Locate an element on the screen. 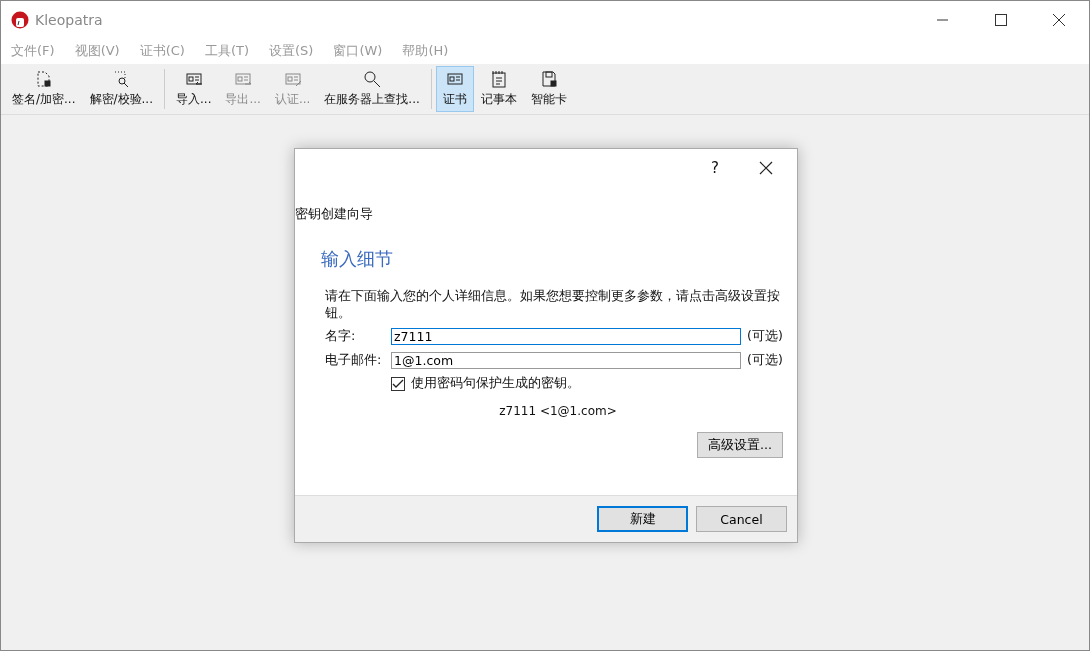 This screenshot has width=1090, height=651. dialog-button: Cancel is located at coordinates (741, 519).